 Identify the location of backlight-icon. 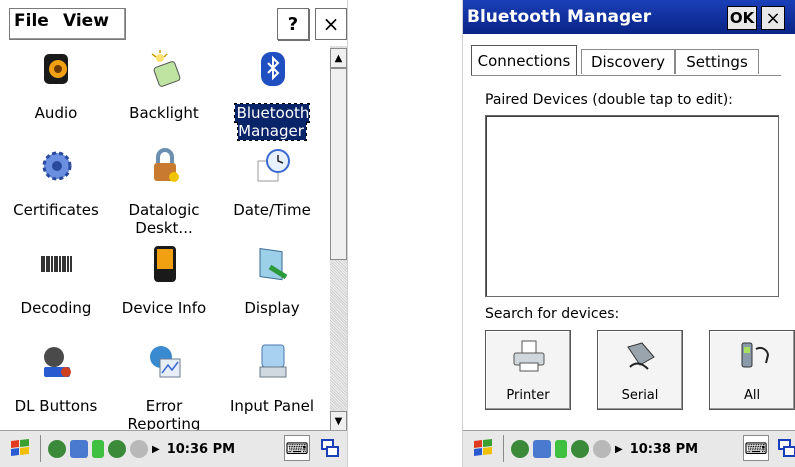
(166, 68).